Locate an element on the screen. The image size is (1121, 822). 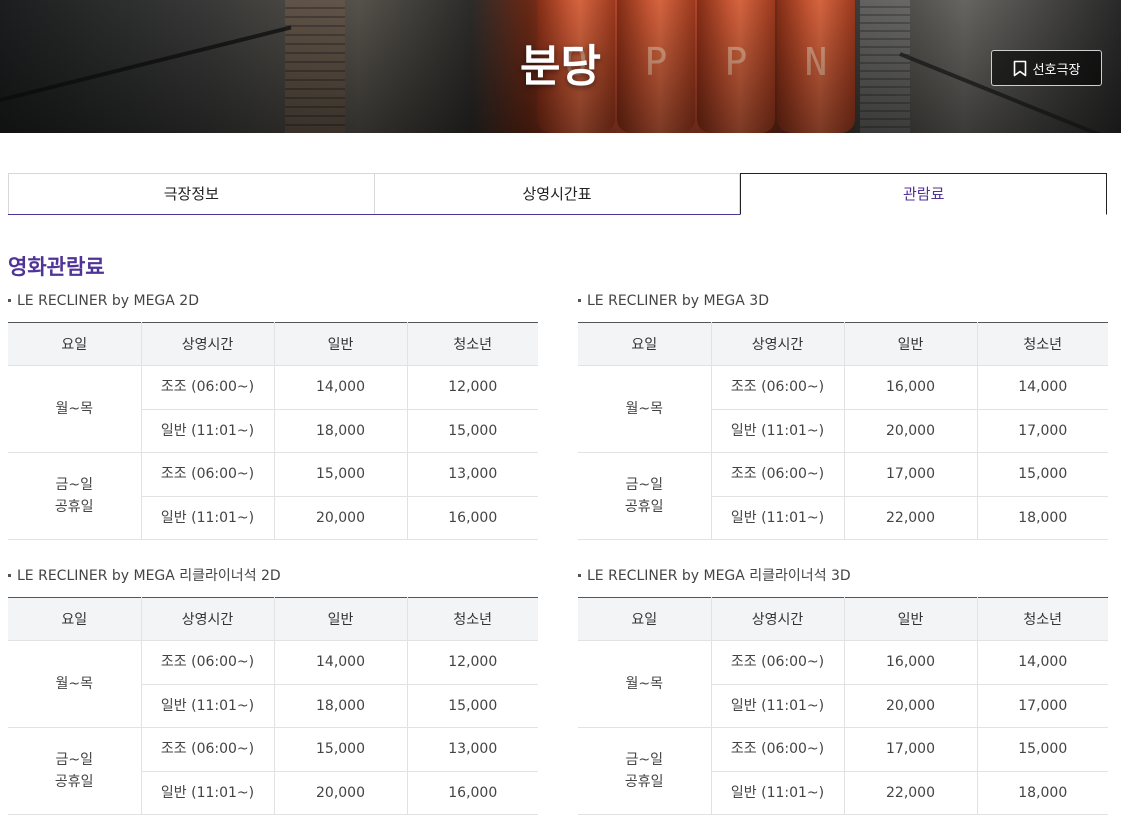
youth-price-cell: 16,000 is located at coordinates (472, 793).